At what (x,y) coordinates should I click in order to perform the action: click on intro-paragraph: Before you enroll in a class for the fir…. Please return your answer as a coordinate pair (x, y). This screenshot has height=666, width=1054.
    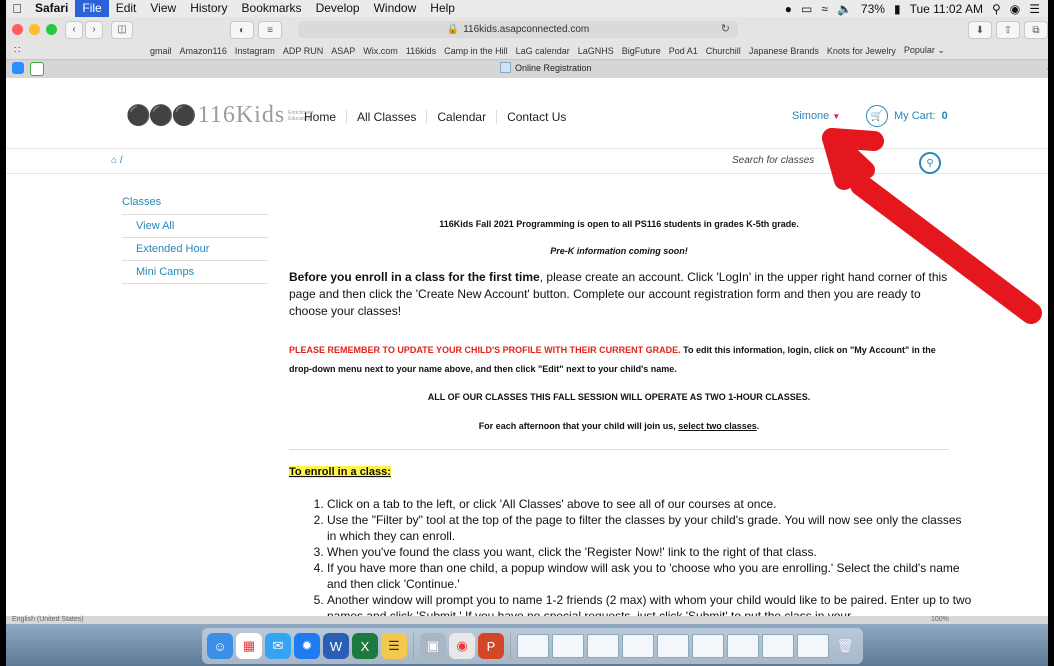
    Looking at the image, I should click on (621, 294).